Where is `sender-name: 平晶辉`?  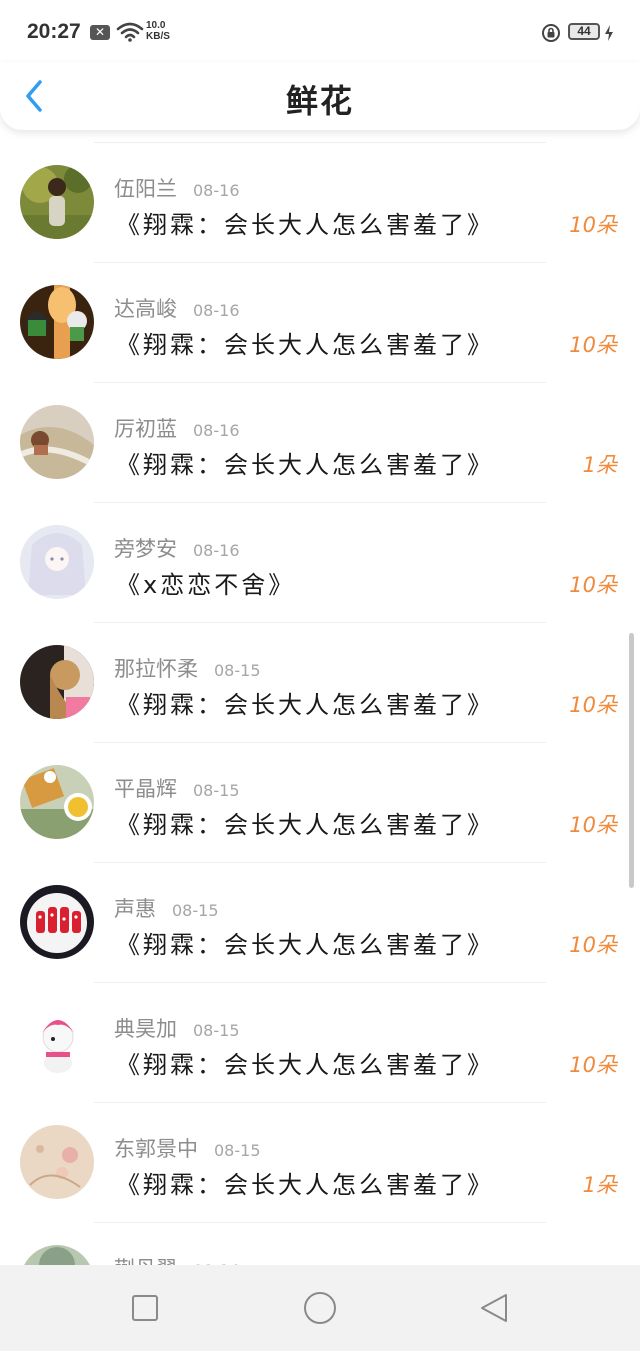
sender-name: 平晶辉 is located at coordinates (145, 789).